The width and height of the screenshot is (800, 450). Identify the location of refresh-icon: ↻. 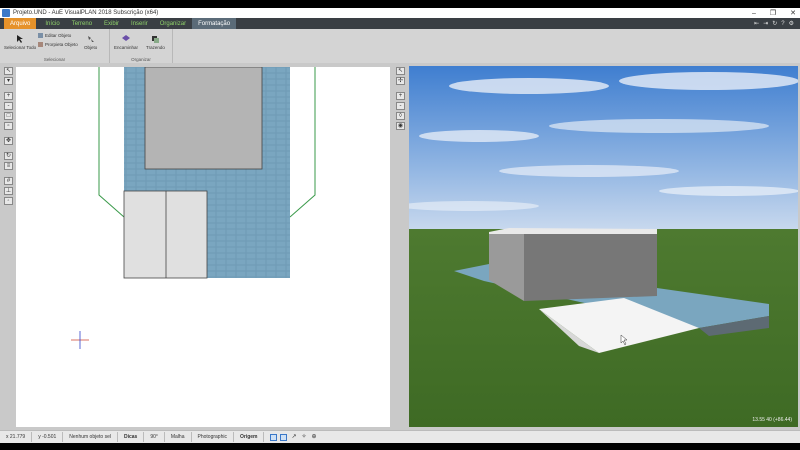
(774, 23).